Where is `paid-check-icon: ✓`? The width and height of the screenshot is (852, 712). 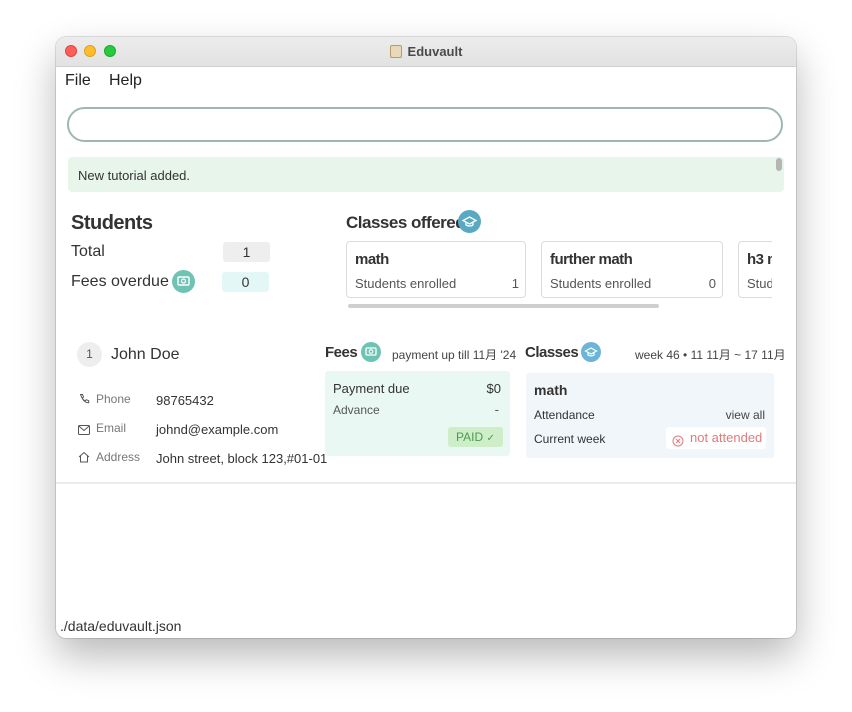
paid-check-icon: ✓ is located at coordinates (490, 438).